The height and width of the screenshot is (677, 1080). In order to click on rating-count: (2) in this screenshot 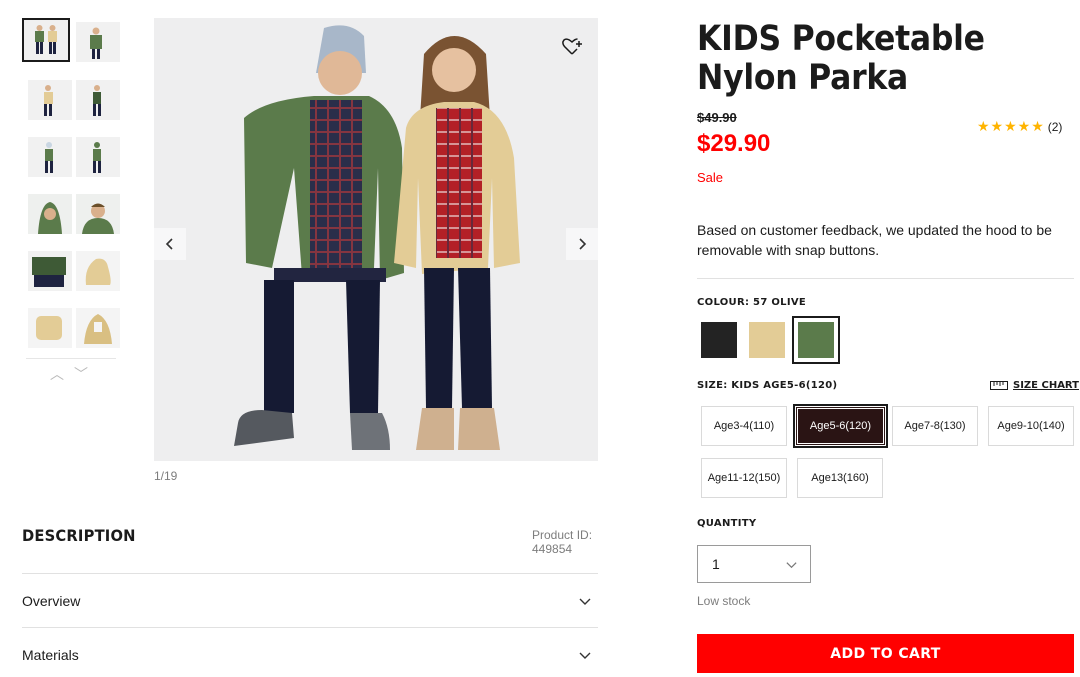, I will do `click(1055, 127)`.